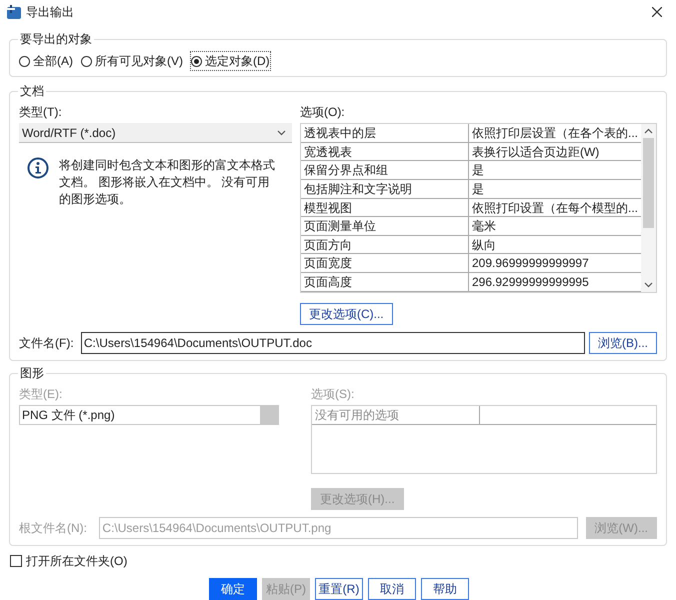  I want to click on table-cell: 页面测量单位, so click(384, 226).